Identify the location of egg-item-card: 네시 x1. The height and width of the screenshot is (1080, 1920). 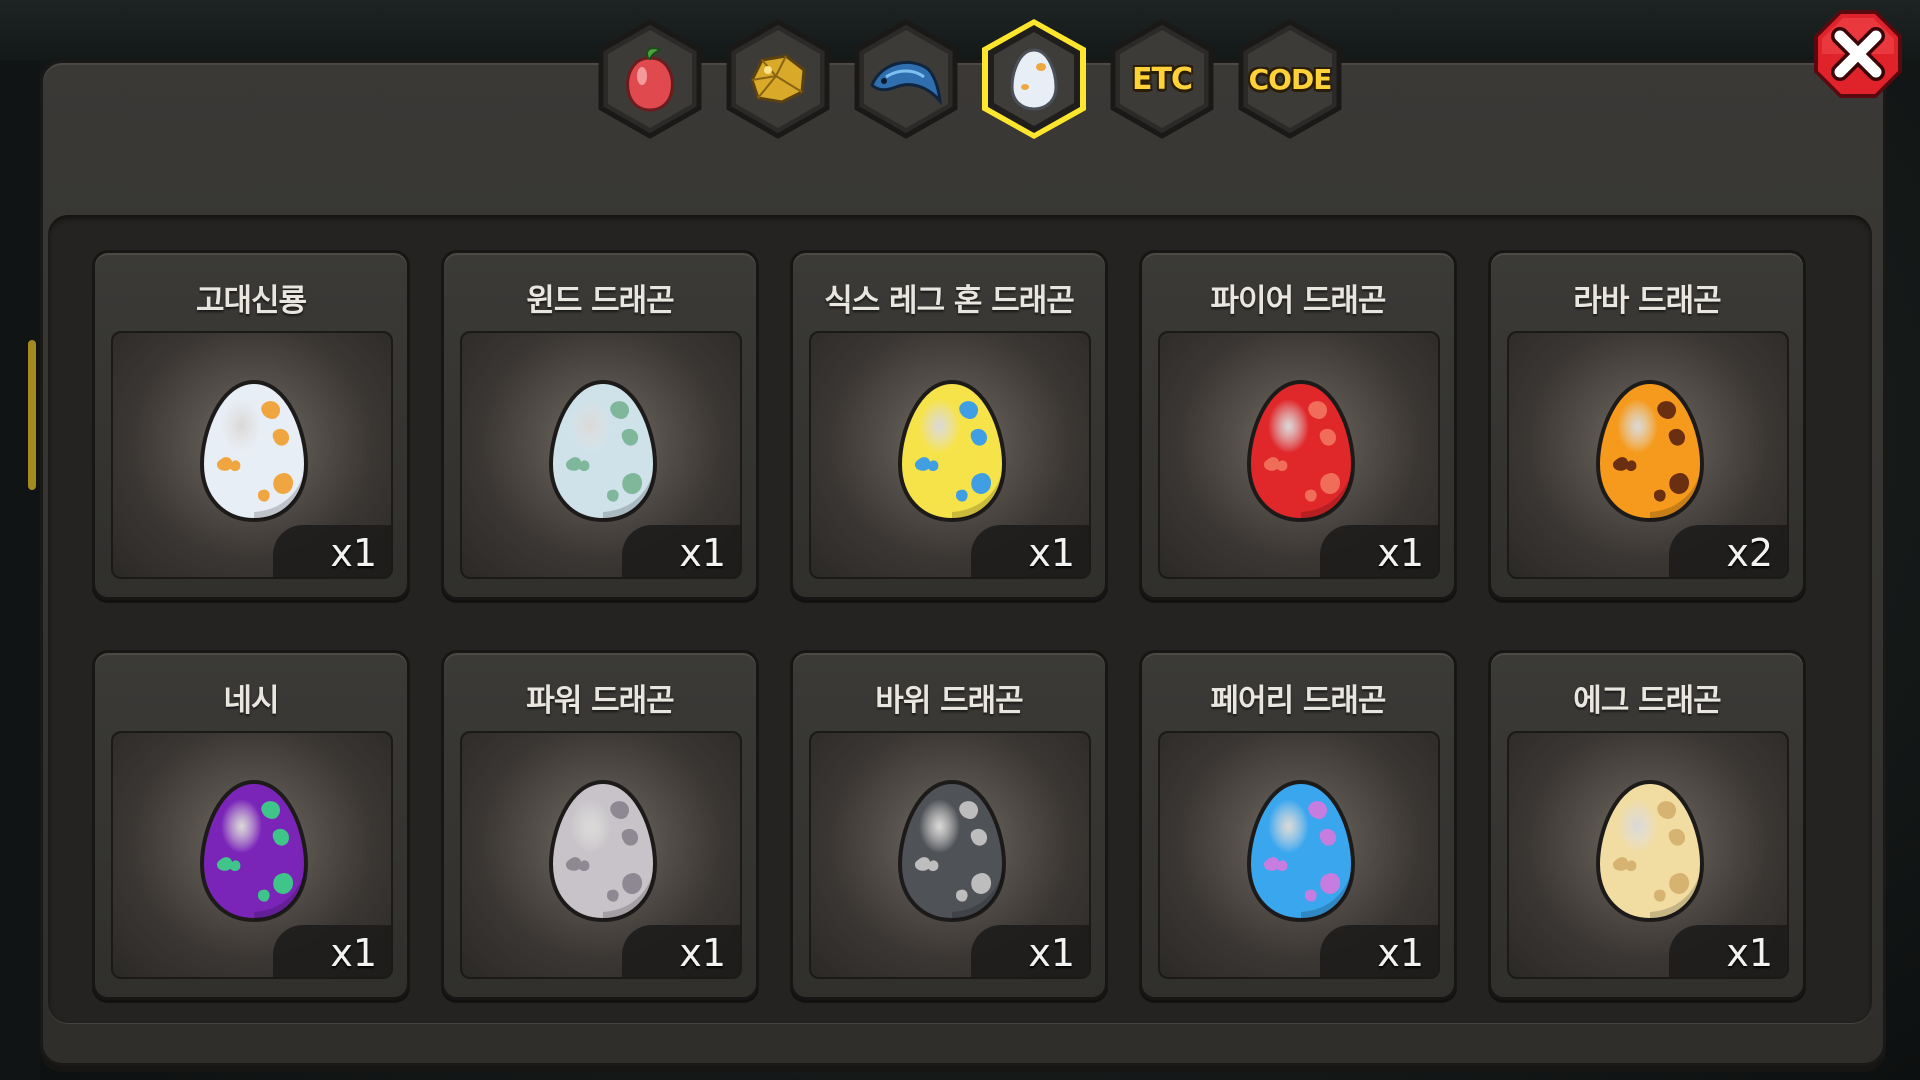
(251, 825).